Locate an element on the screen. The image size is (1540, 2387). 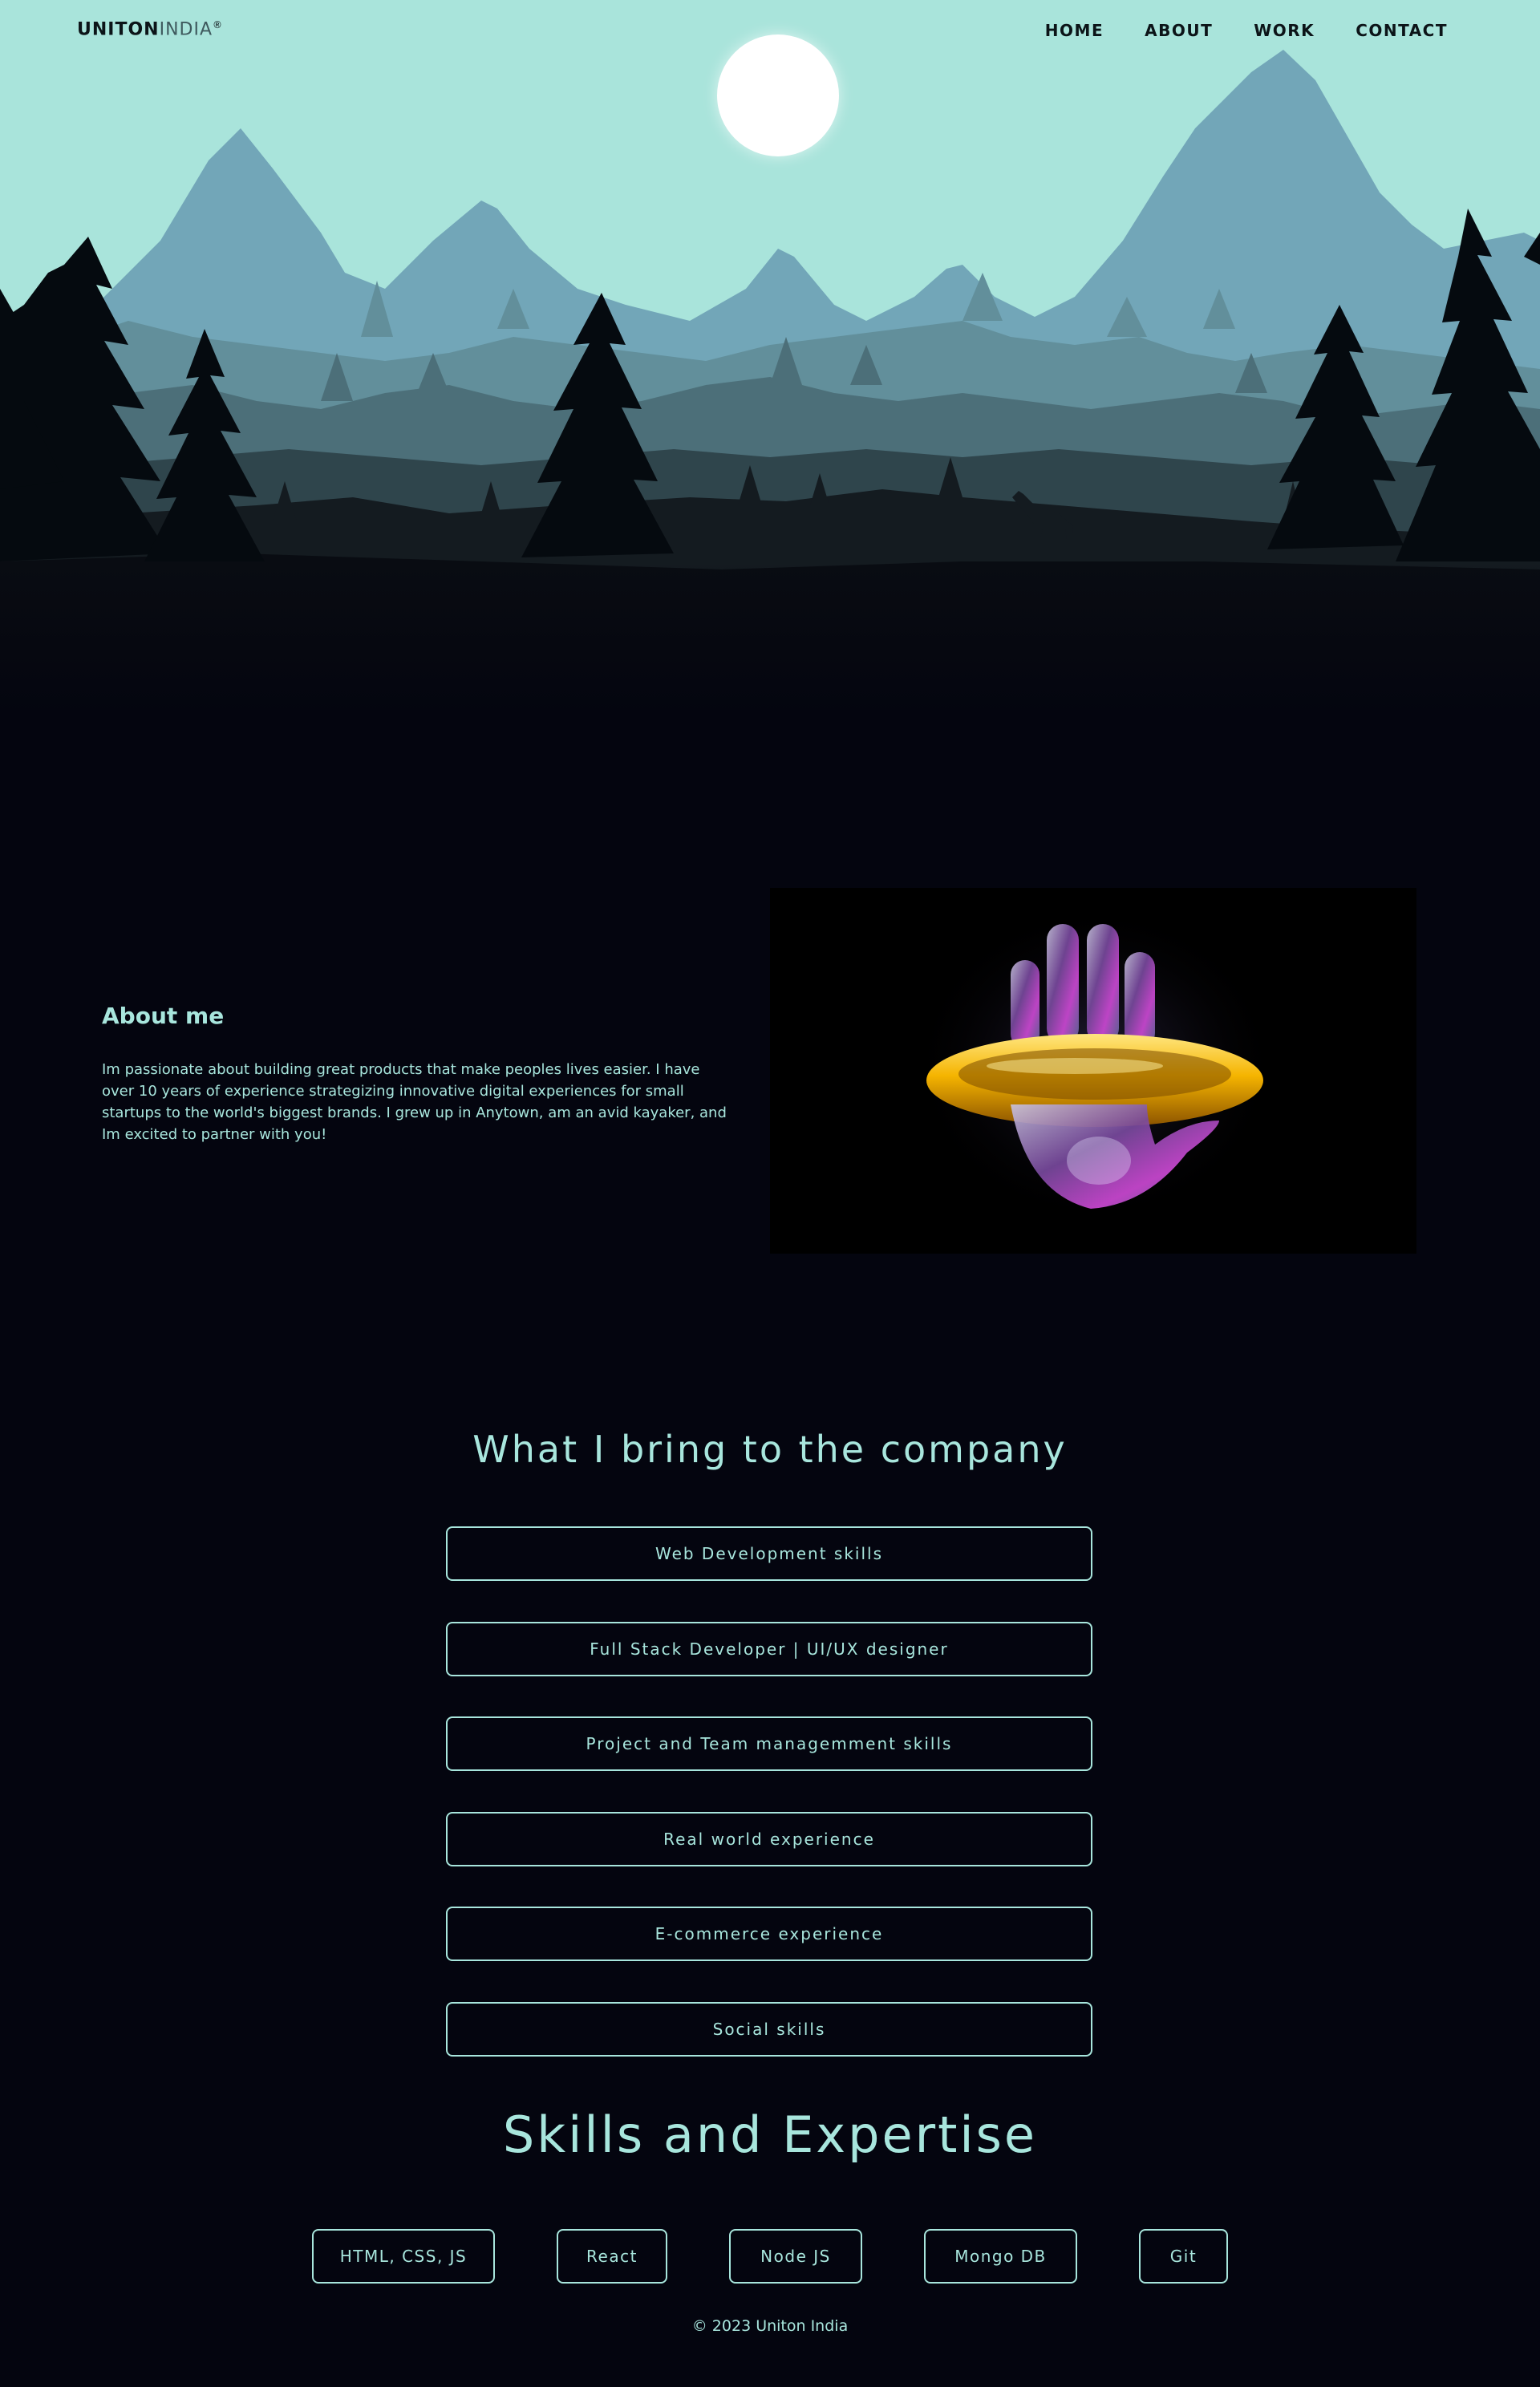
about-title: About me is located at coordinates (163, 1016).